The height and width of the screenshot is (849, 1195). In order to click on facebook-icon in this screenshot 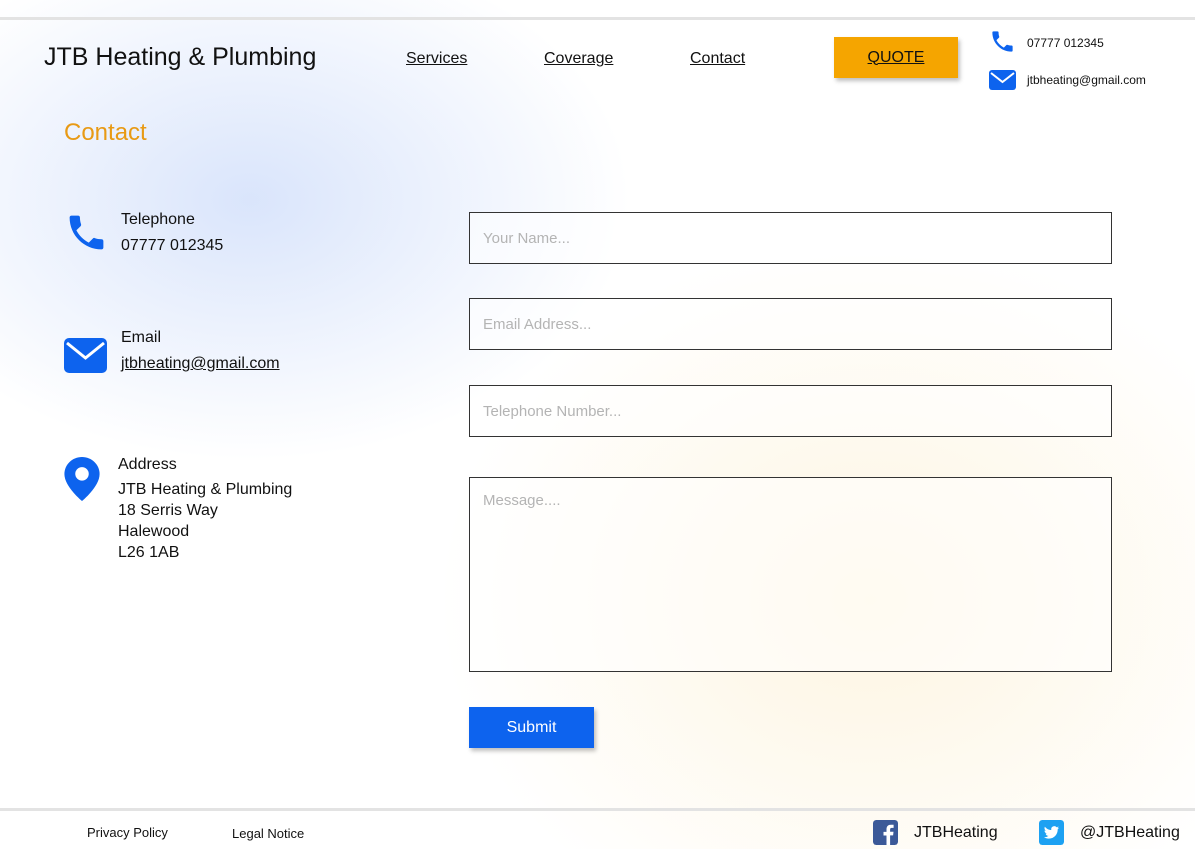, I will do `click(885, 832)`.